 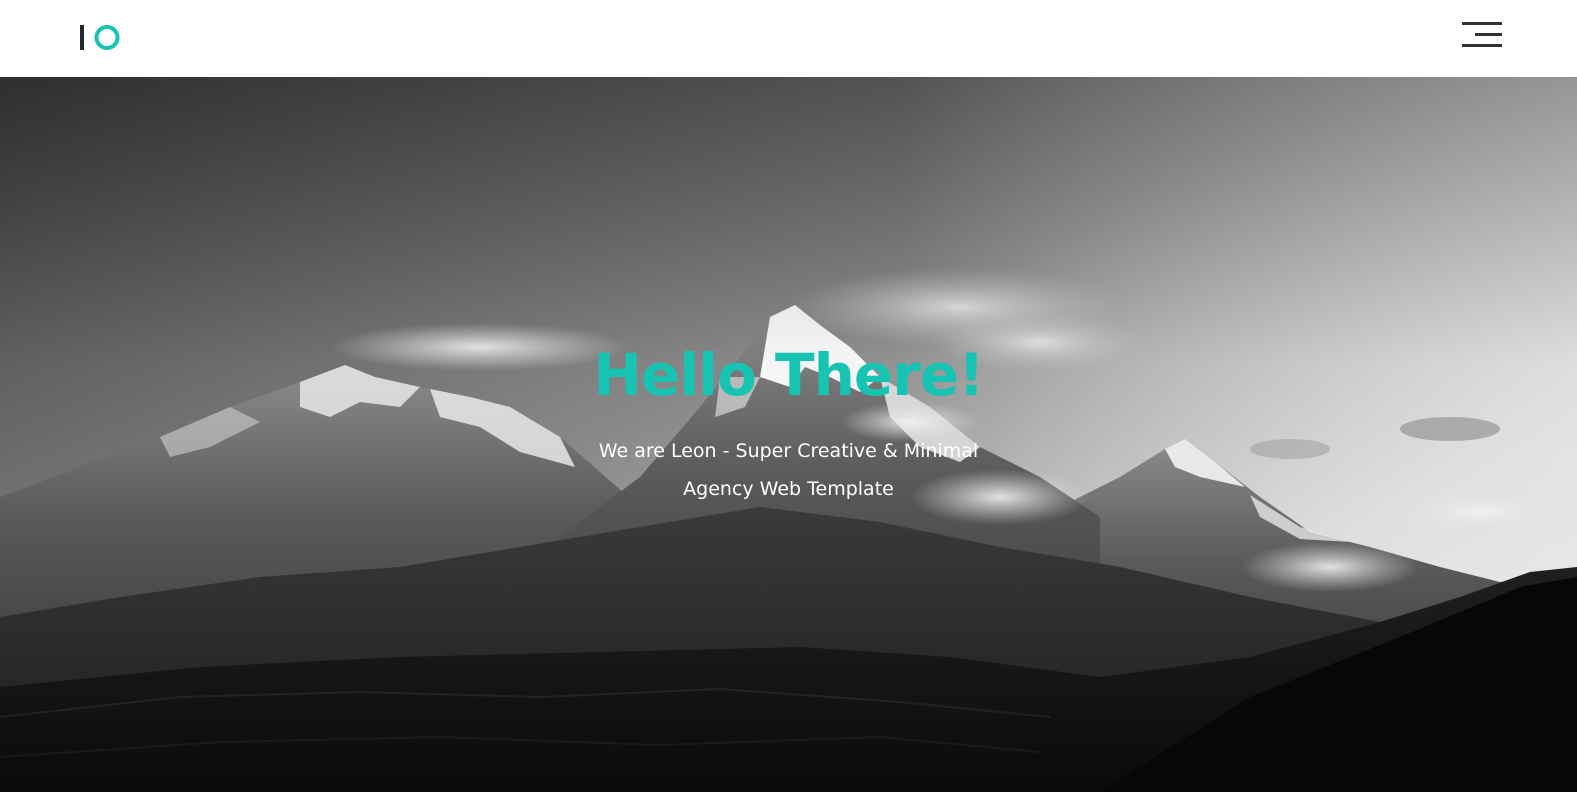 I want to click on hamburger-menu-button, so click(x=1482, y=36).